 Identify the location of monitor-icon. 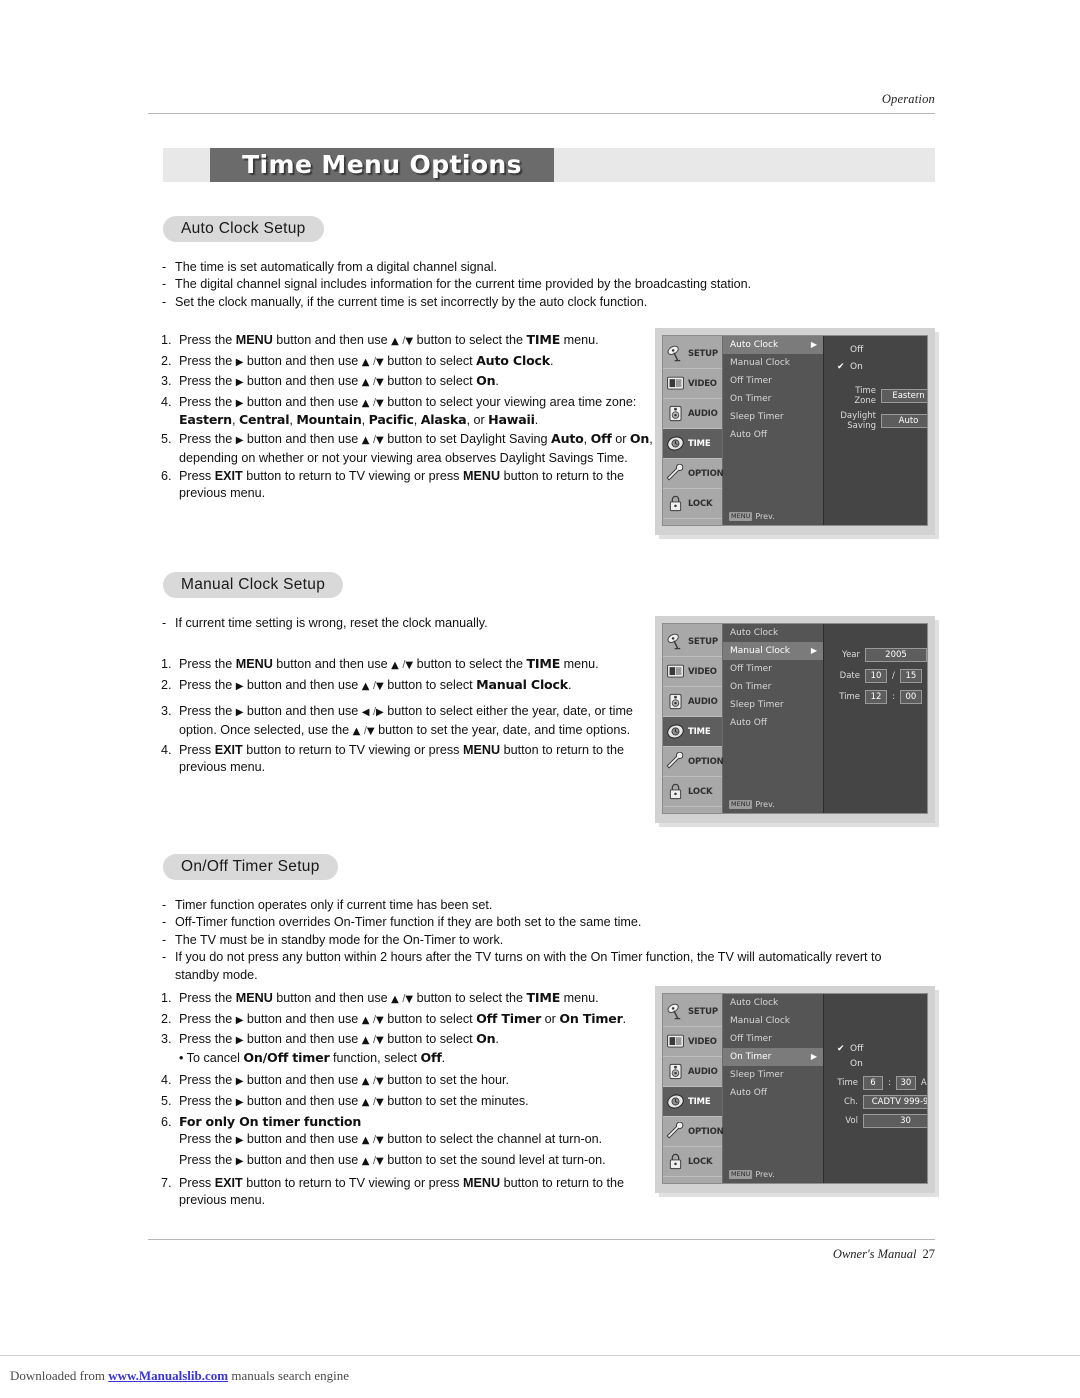
(675, 1041).